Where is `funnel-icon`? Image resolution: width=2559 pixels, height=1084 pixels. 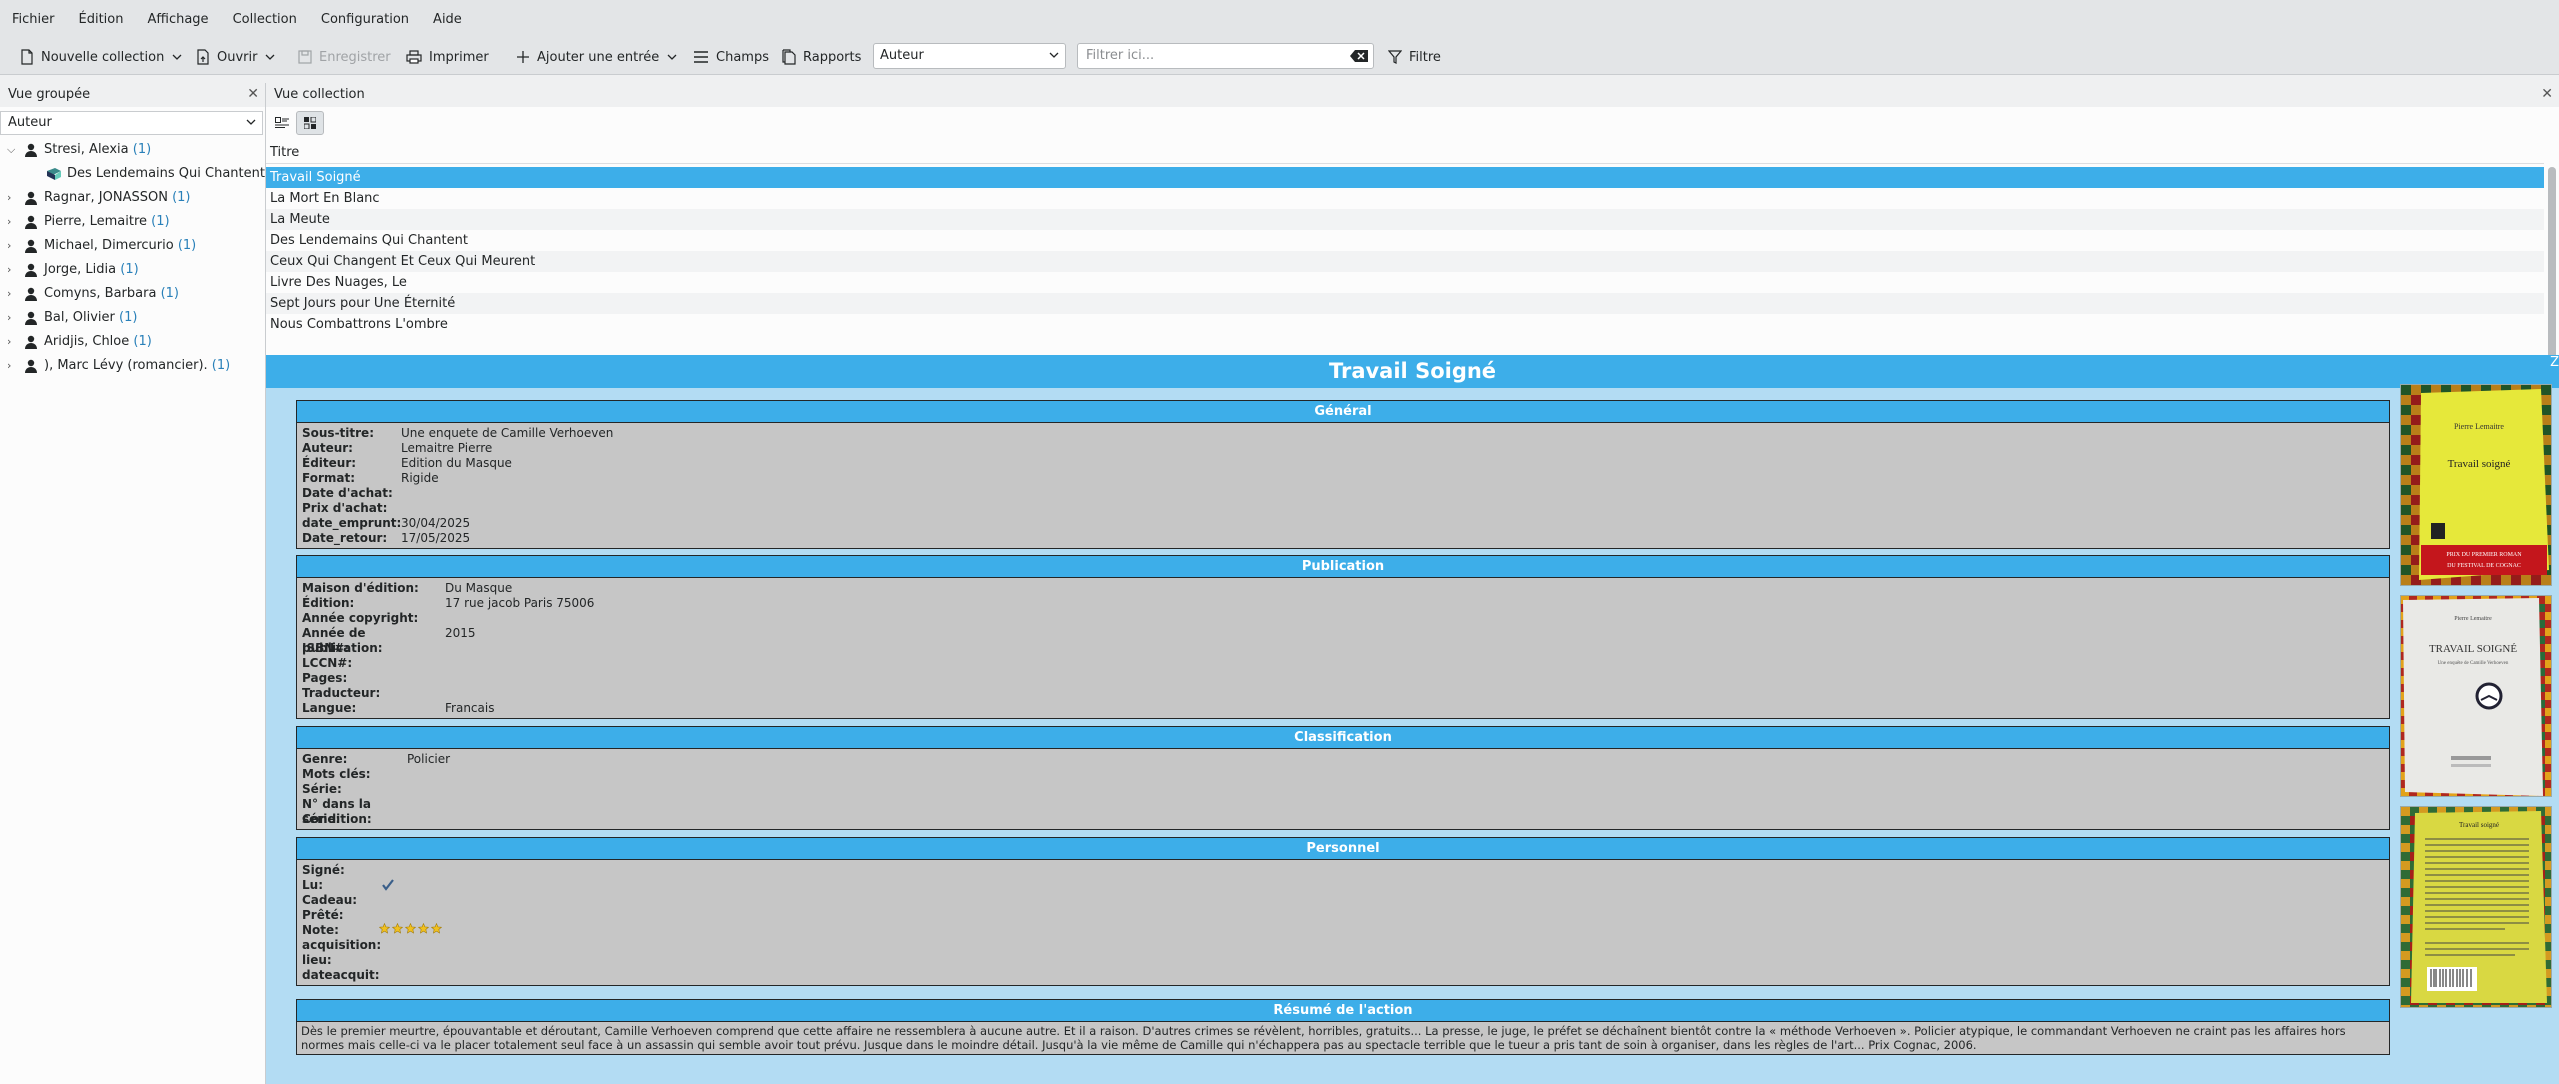
funnel-icon is located at coordinates (1395, 57).